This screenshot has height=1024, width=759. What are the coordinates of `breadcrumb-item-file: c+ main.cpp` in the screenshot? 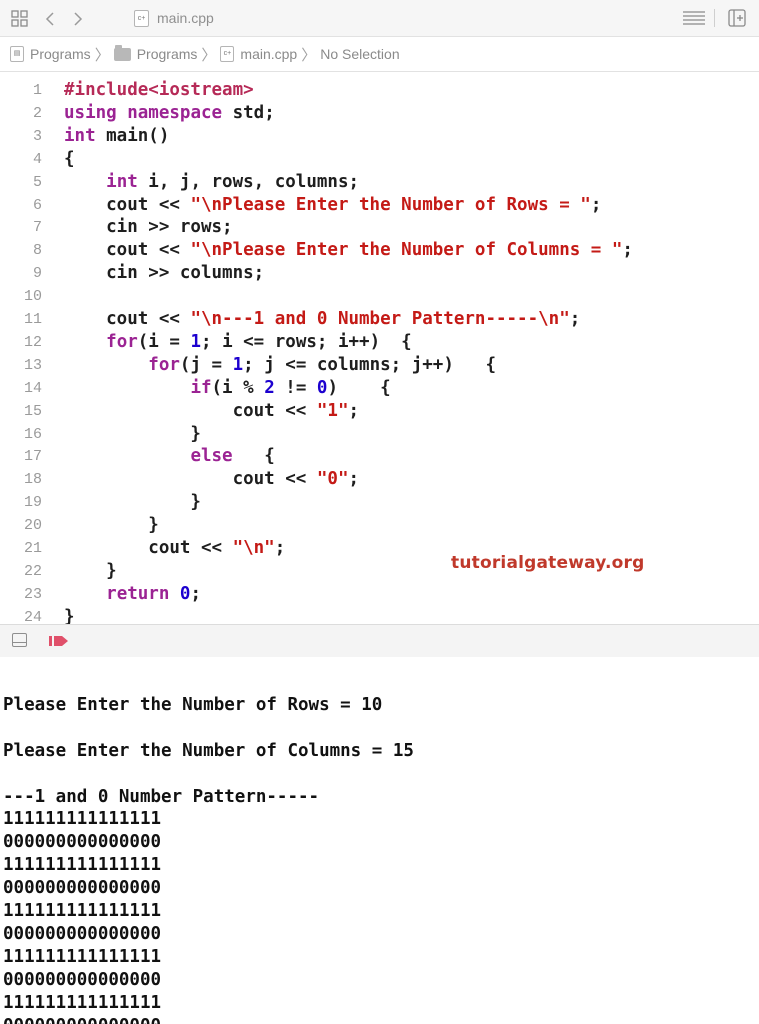 It's located at (258, 54).